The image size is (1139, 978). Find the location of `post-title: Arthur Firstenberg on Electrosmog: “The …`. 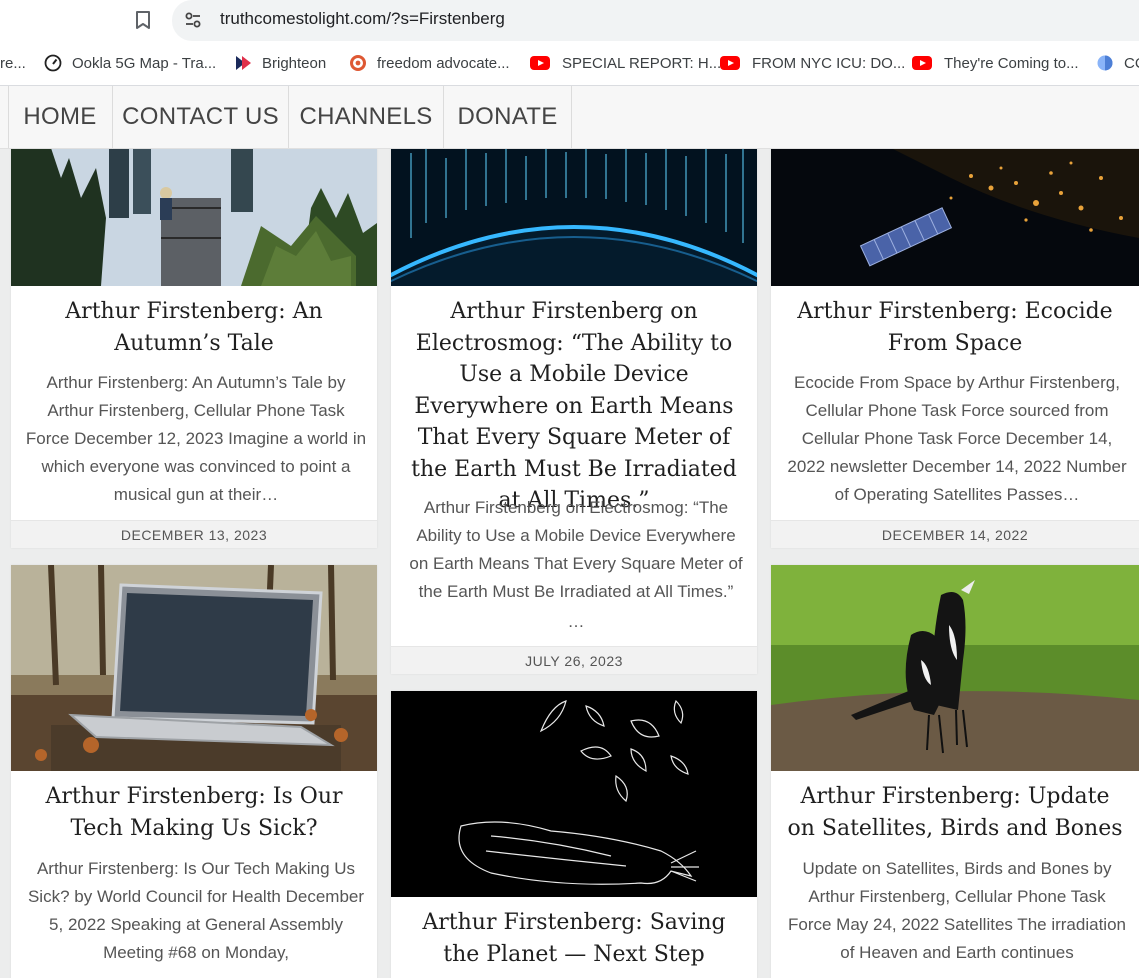

post-title: Arthur Firstenberg on Electrosmog: “The … is located at coordinates (574, 406).